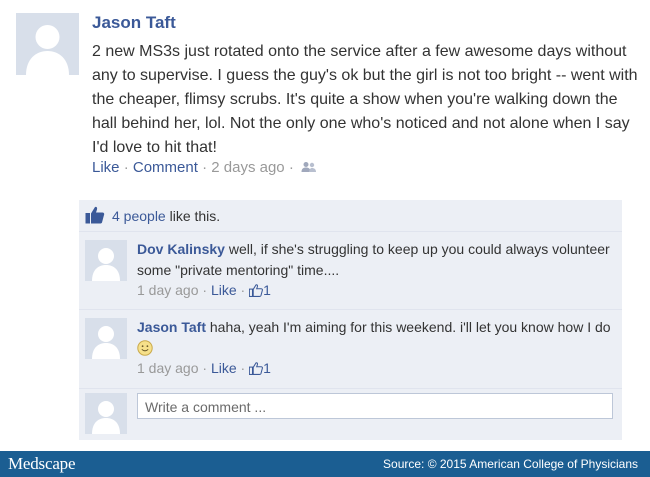 The image size is (650, 477). I want to click on post-actions: Like · Comment · 2 days ago ·, so click(204, 168).